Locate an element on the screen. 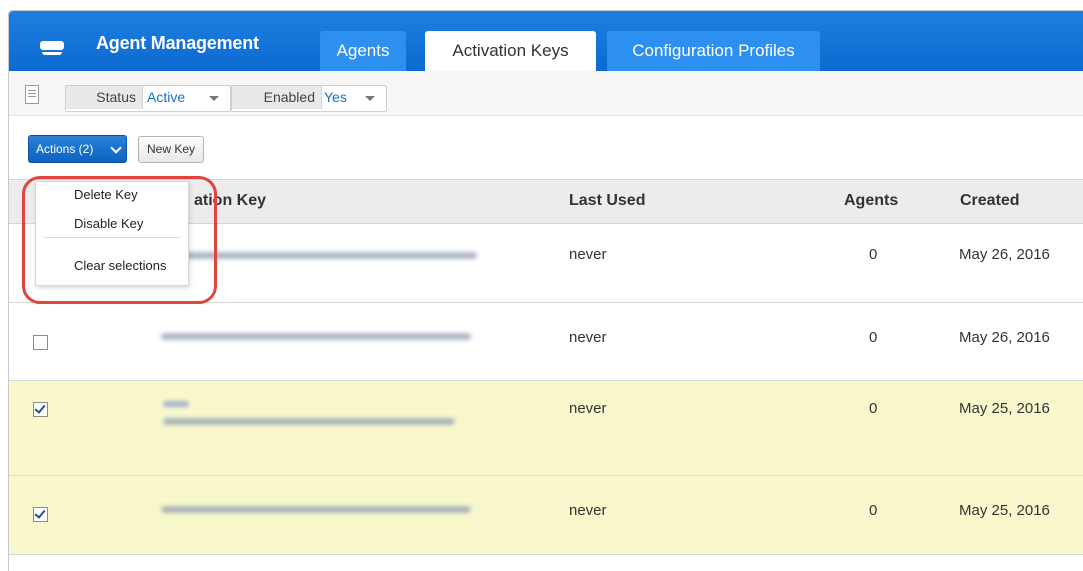 Image resolution: width=1083 pixels, height=571 pixels. chevron-down-icon is located at coordinates (116, 148).